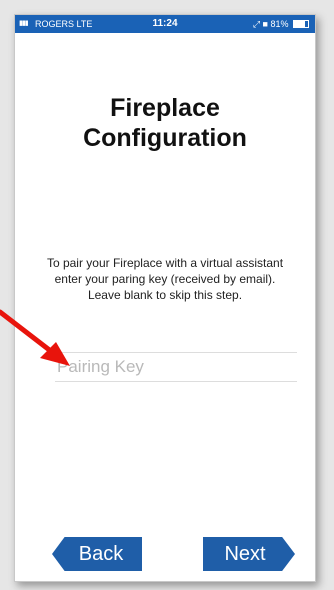 The height and width of the screenshot is (590, 334). What do you see at coordinates (301, 23) in the screenshot?
I see `battery-icon` at bounding box center [301, 23].